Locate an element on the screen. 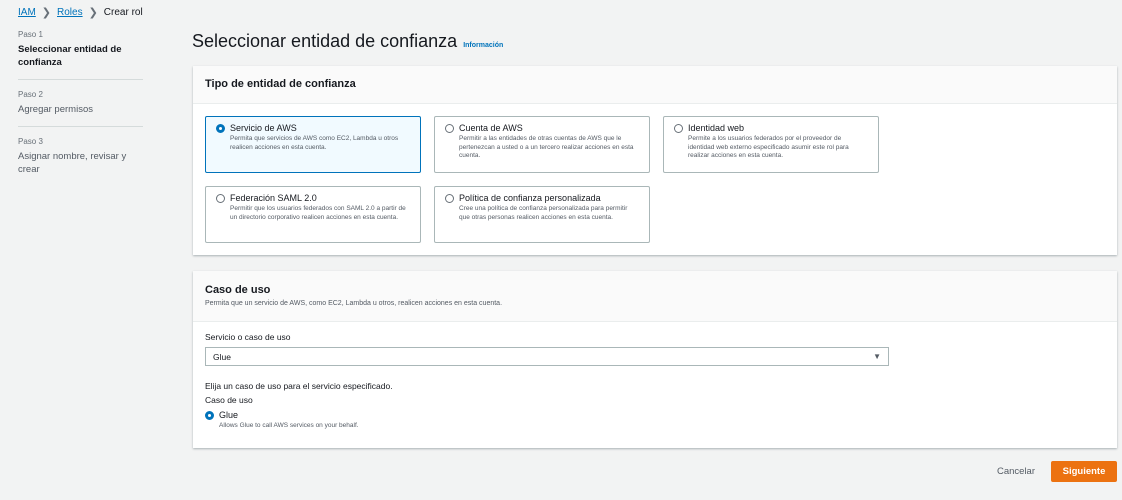 This screenshot has height=500, width=1122. option-title: Cuenta de AWS is located at coordinates (491, 128).